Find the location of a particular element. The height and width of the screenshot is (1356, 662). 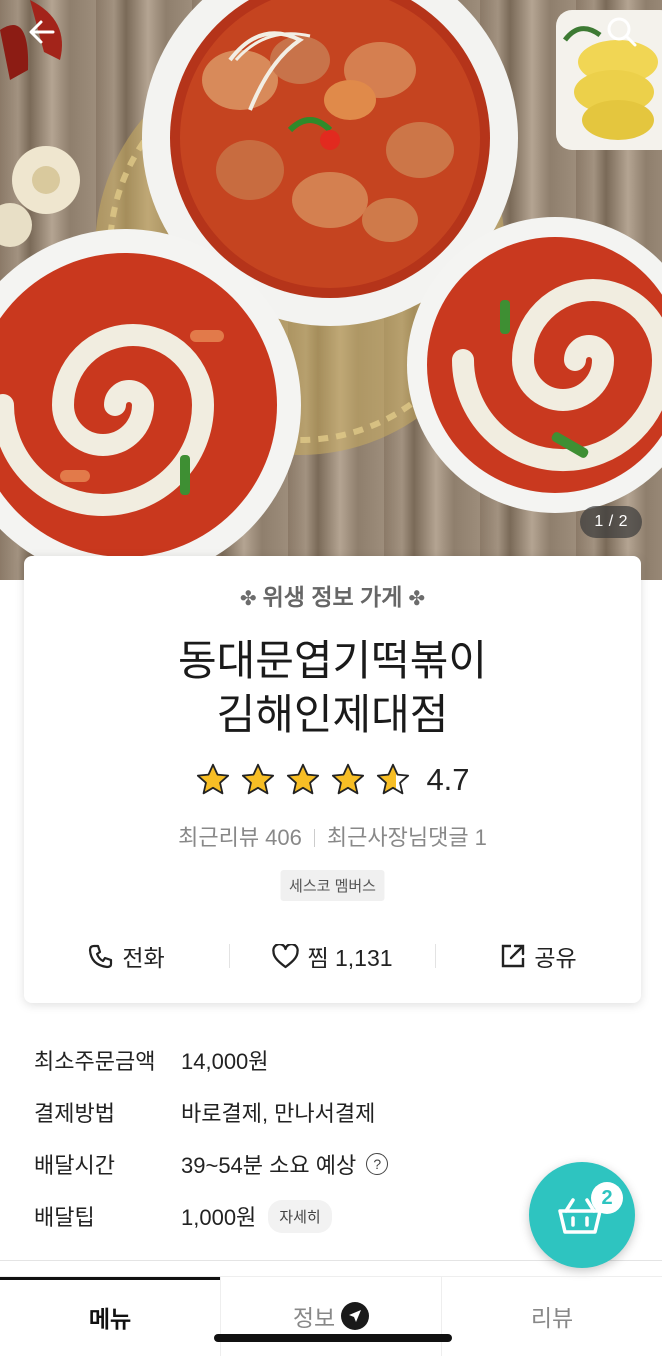

call-button: 전화 is located at coordinates (126, 956).